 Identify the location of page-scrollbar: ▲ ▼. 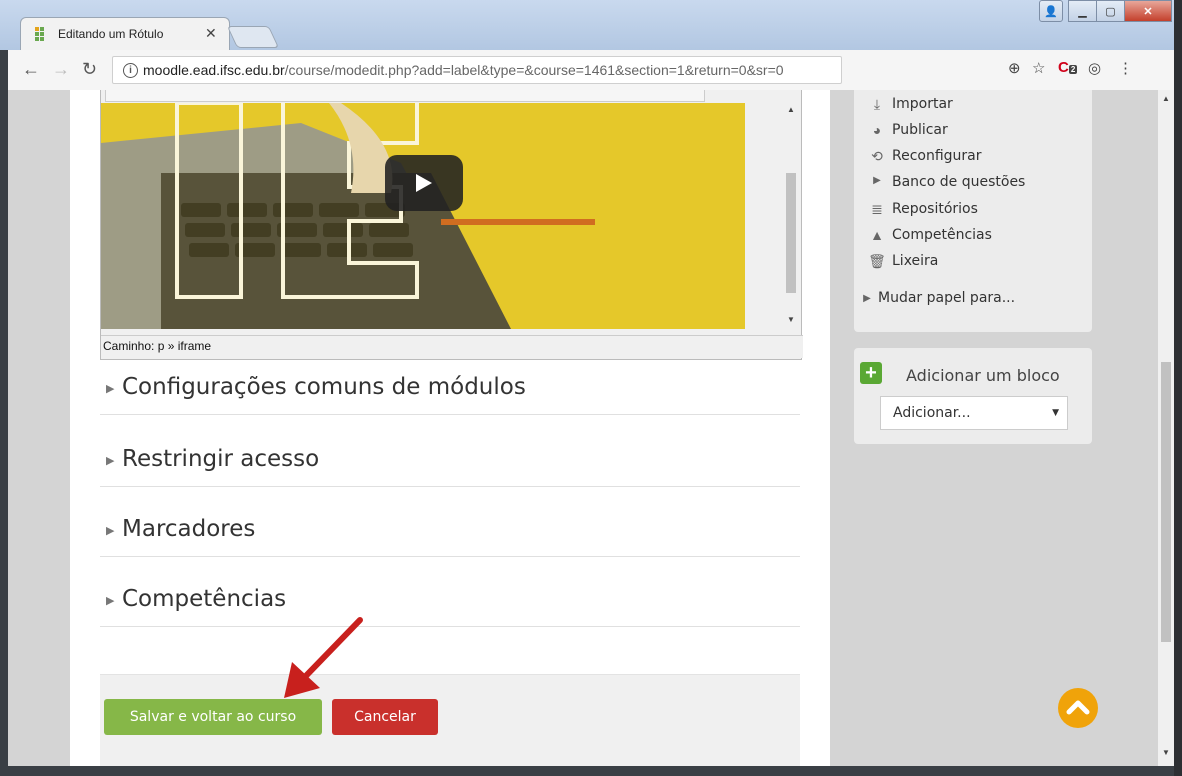
(1166, 428).